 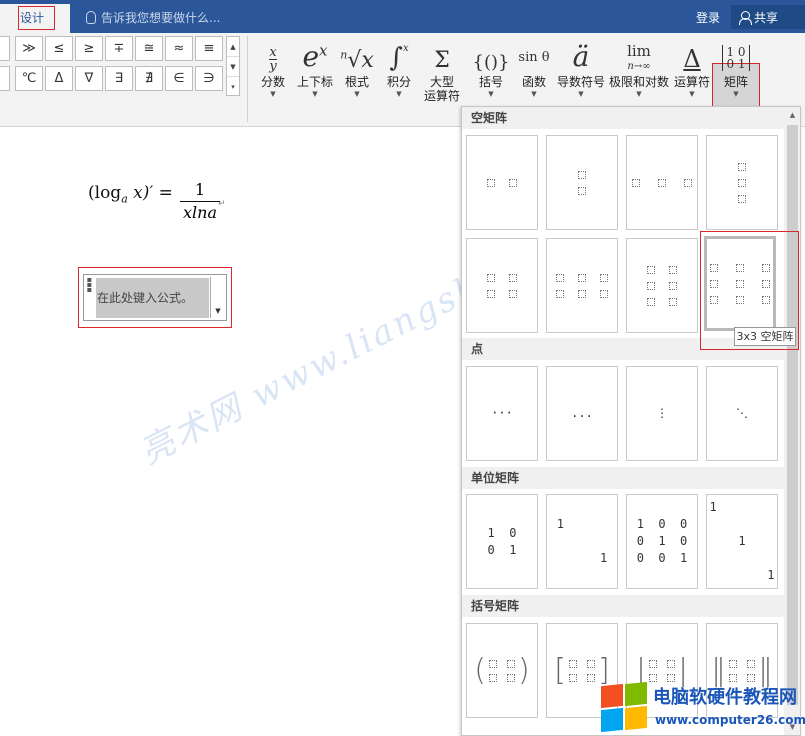 I want to click on symbol-0-0: ≫, so click(x=29, y=48).